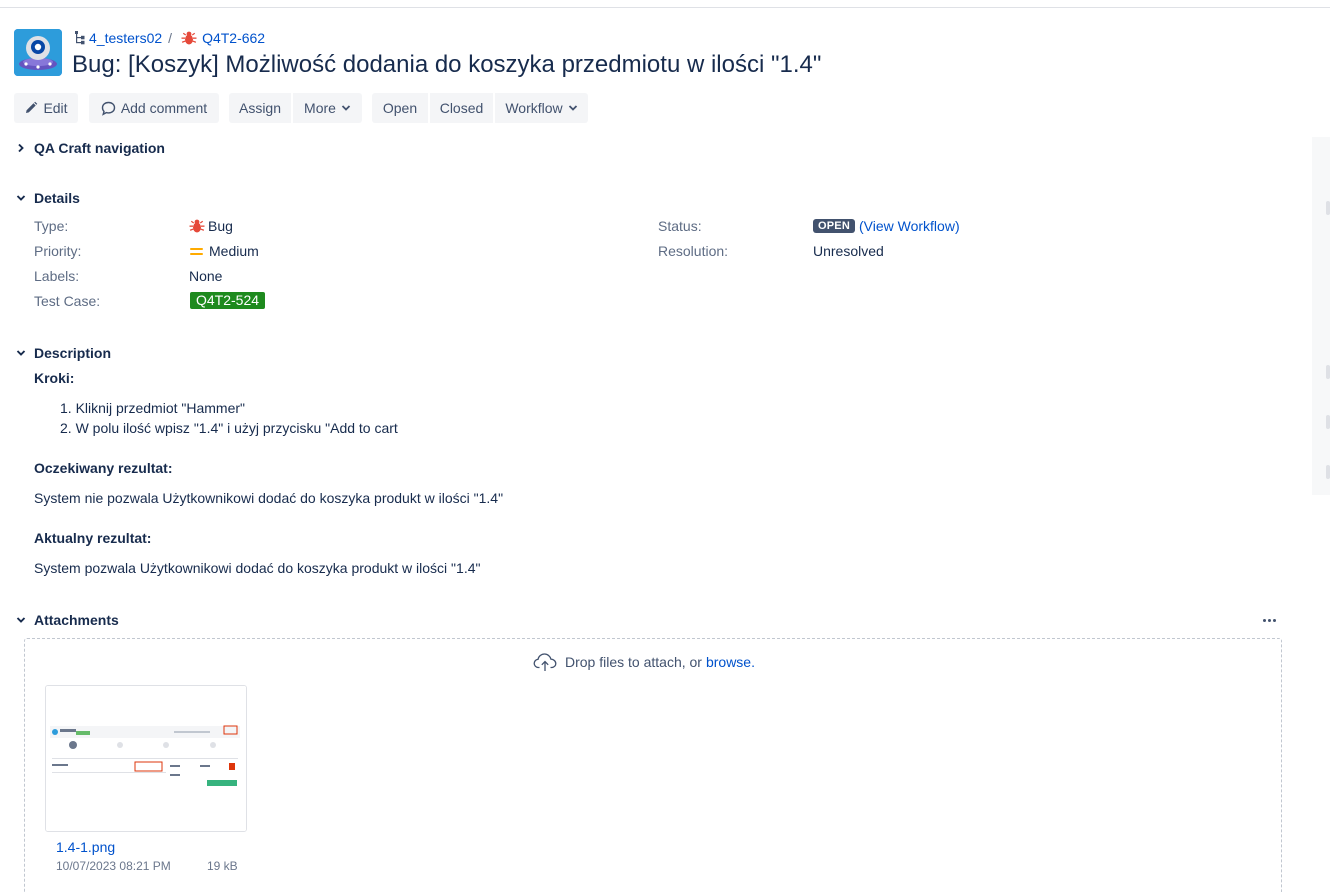 The image size is (1330, 892). I want to click on type-value-text: Bug, so click(220, 226).